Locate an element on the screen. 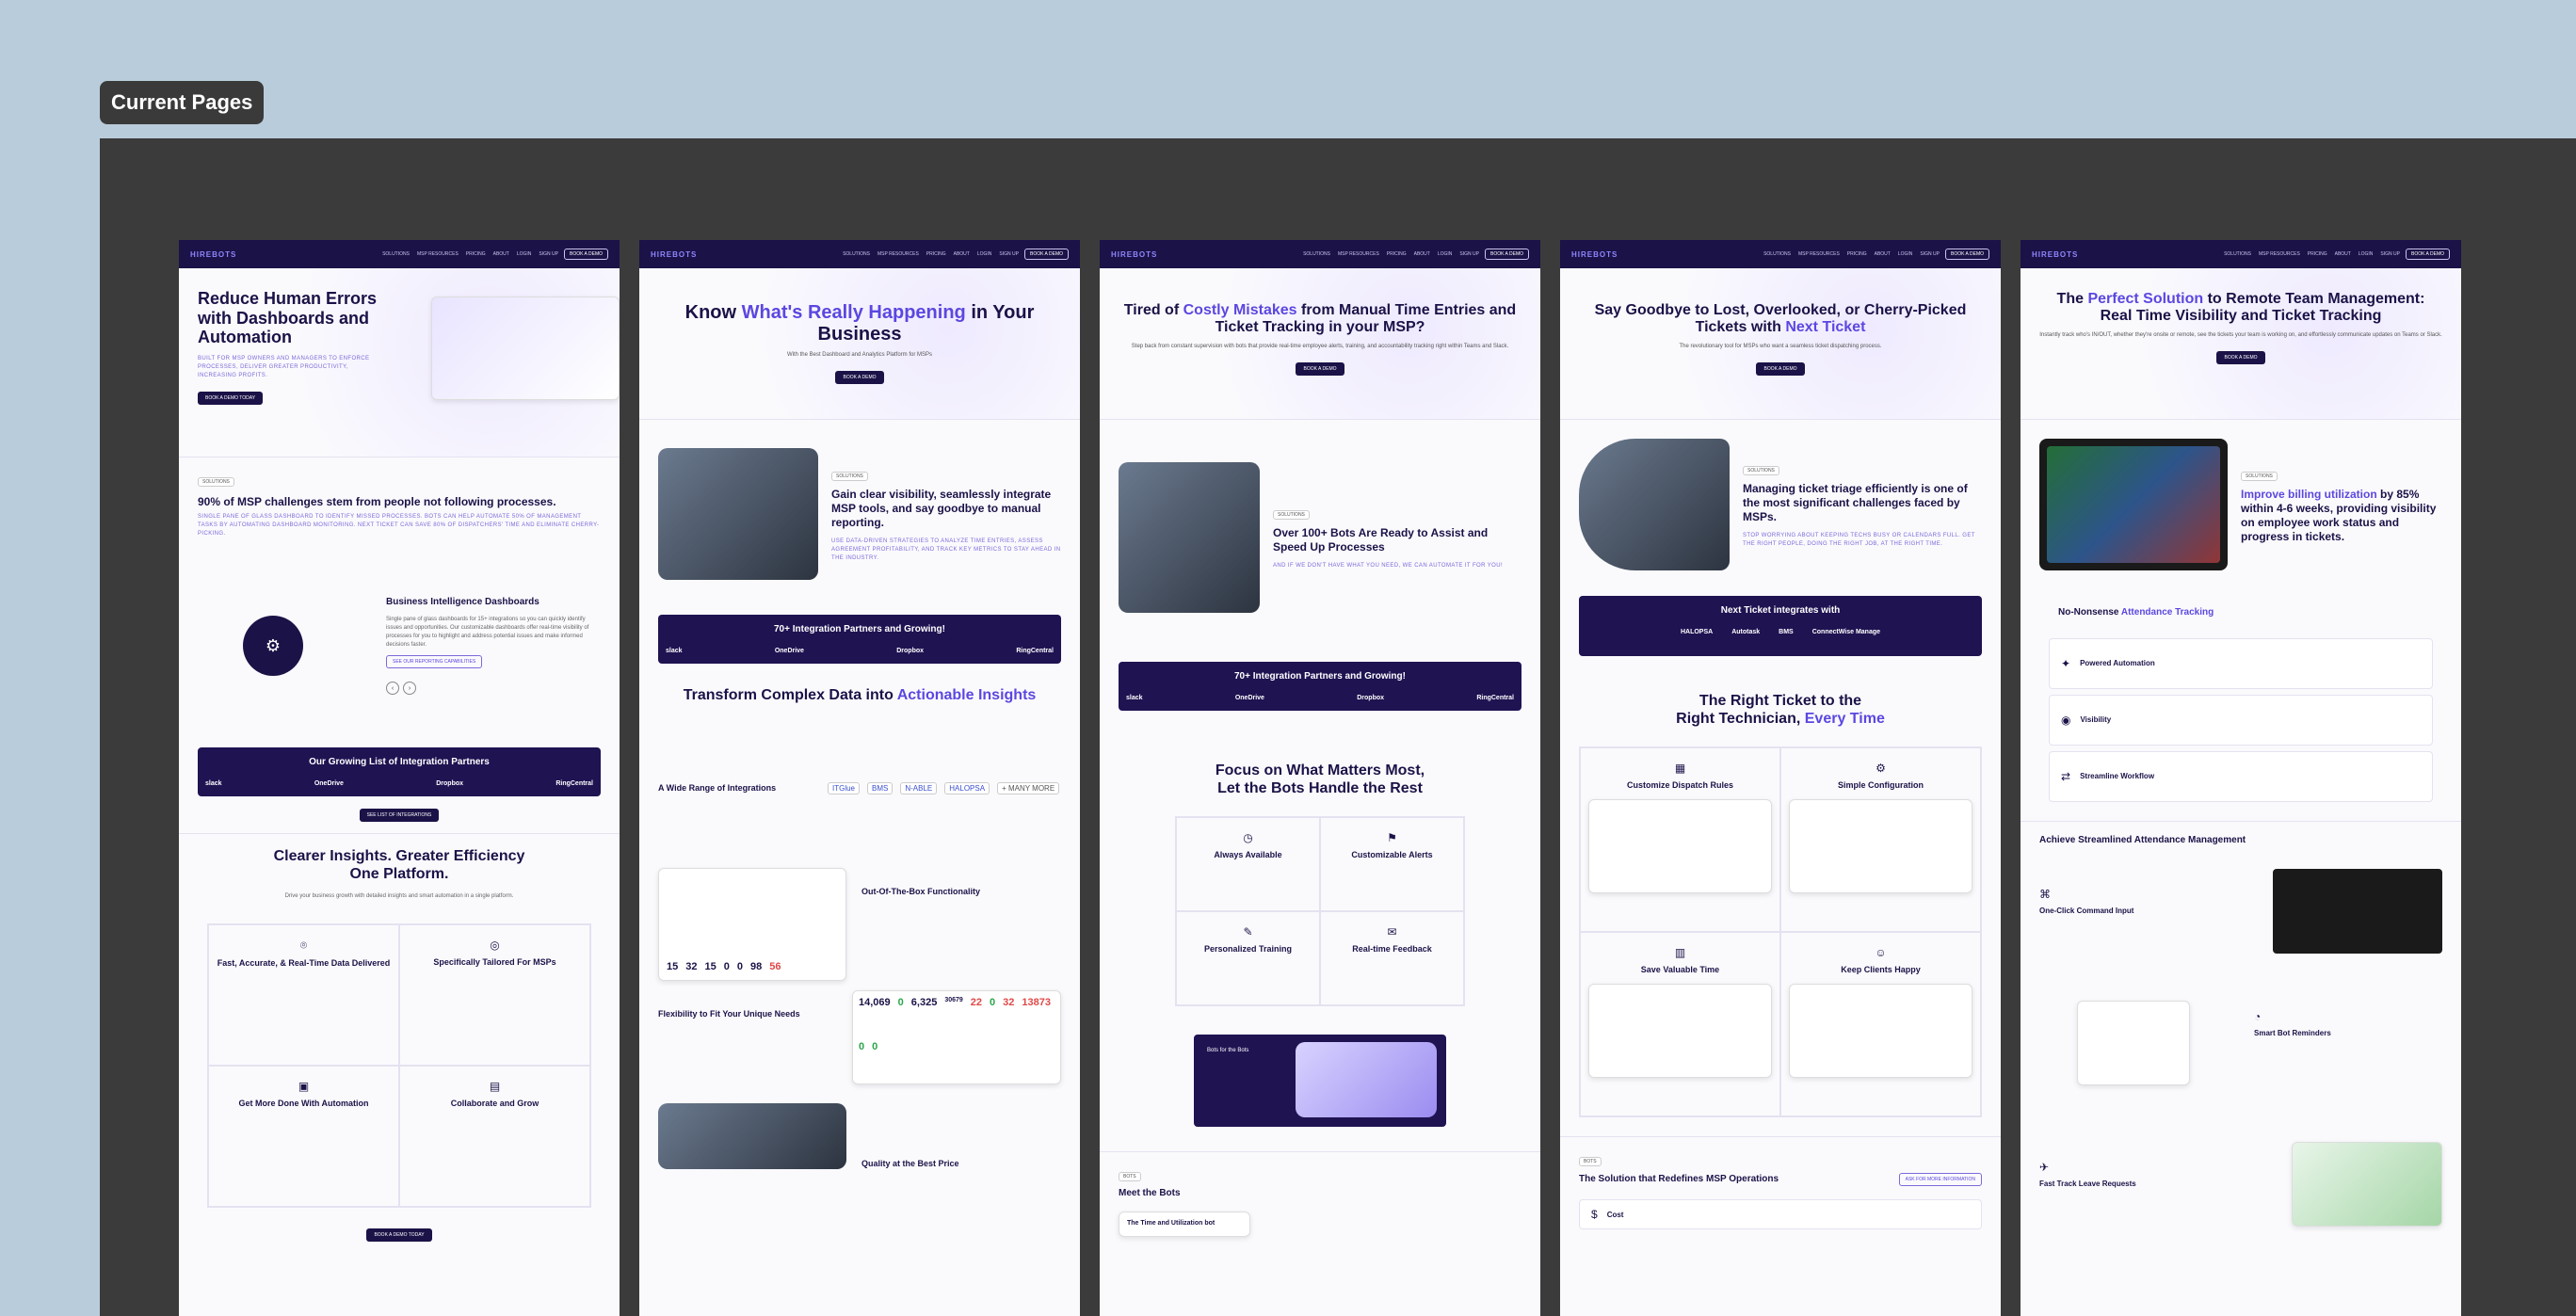 The image size is (2576, 1316). step-title: Smart Bot Reminders is located at coordinates (2292, 1033).